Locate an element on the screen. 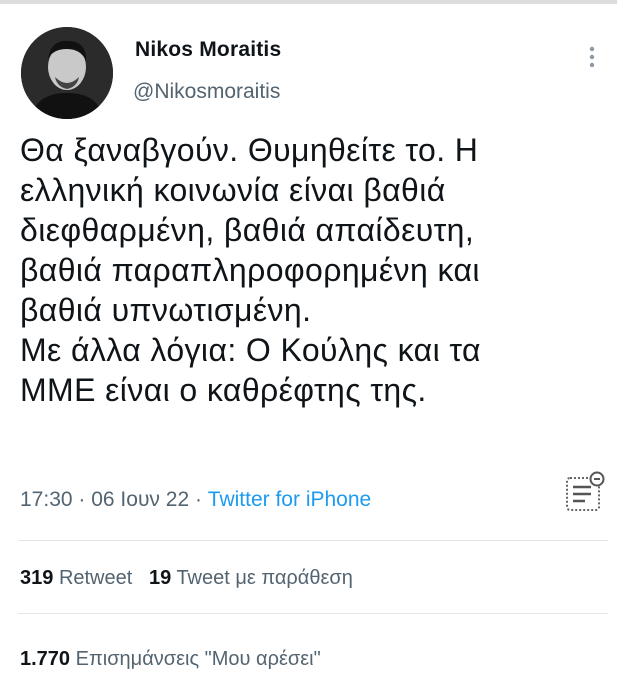  retweets-label: Retweet is located at coordinates (95, 578).